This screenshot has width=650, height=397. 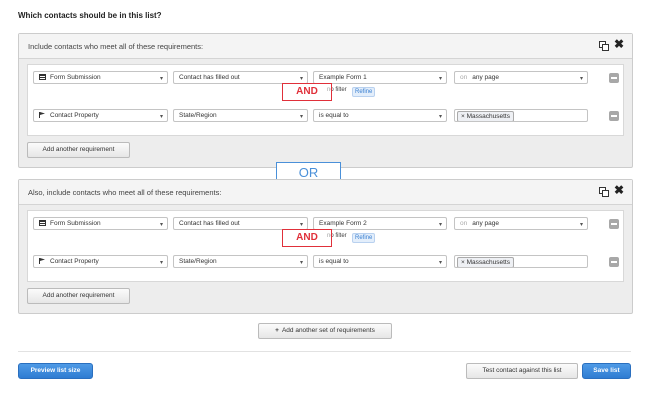 I want to click on preview-list-size-button: Preview list size, so click(x=55, y=371).